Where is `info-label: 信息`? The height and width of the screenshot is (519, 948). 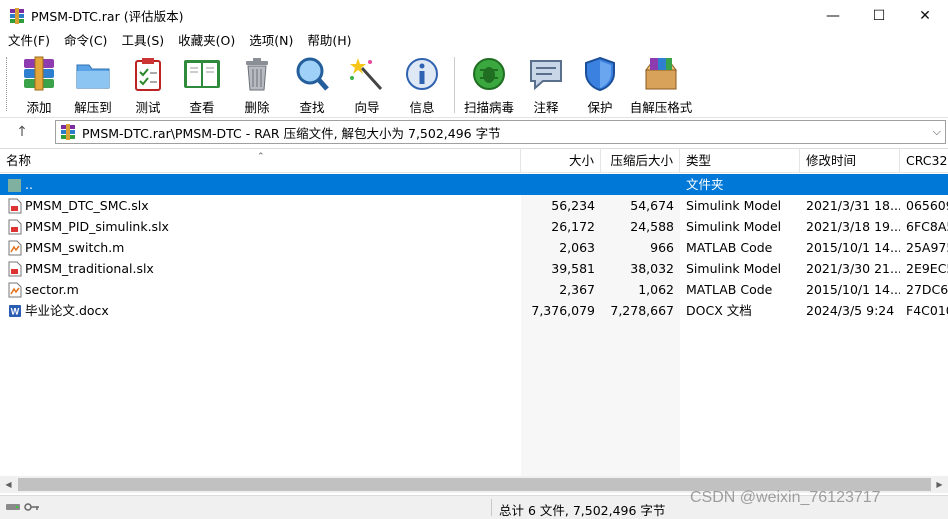 info-label: 信息 is located at coordinates (422, 107).